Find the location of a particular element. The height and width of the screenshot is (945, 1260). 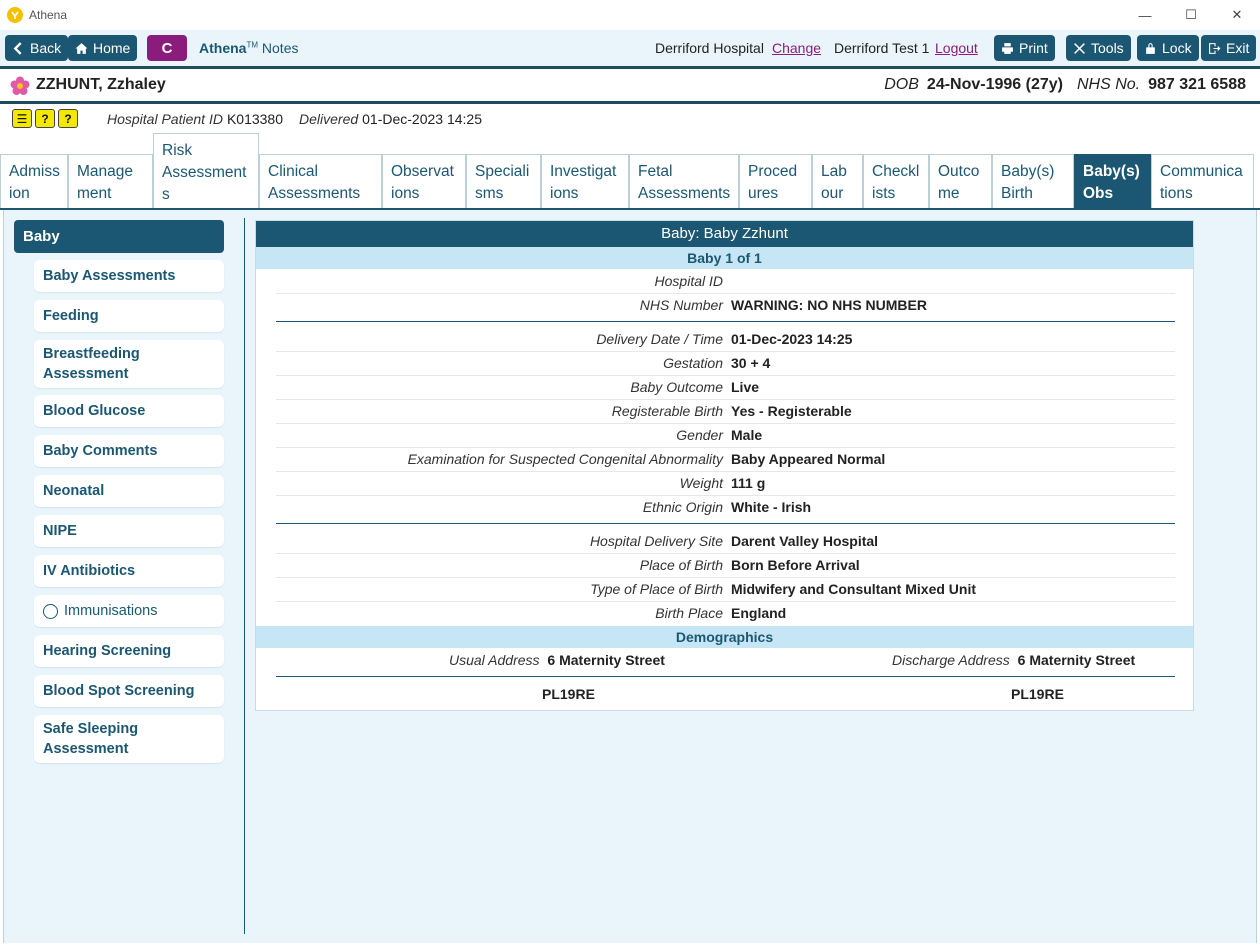

sidebar-item-breastfeeding-assessment: Breastfeeding Assessment is located at coordinates (129, 364).